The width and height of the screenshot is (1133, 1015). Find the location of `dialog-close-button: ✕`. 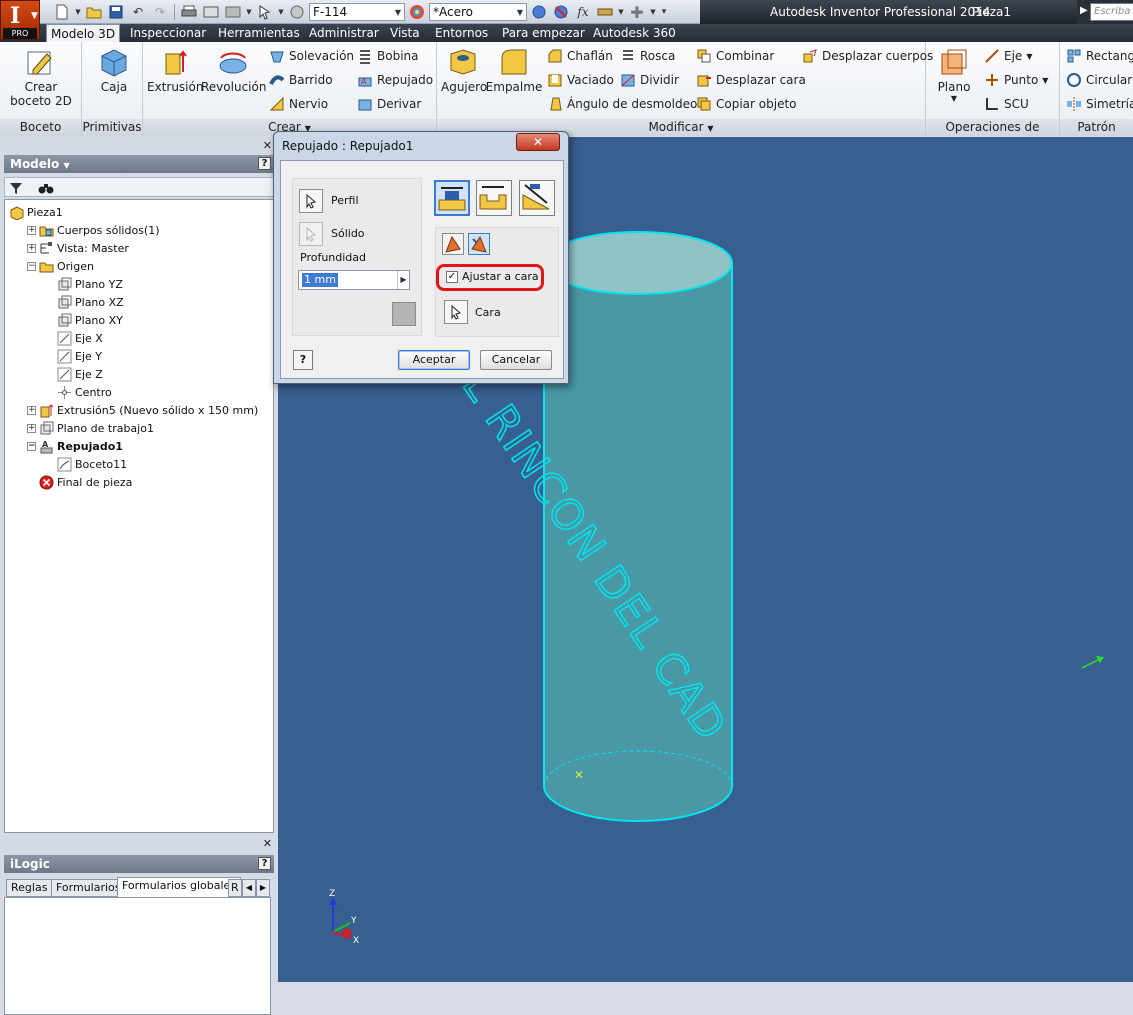

dialog-close-button: ✕ is located at coordinates (538, 142).